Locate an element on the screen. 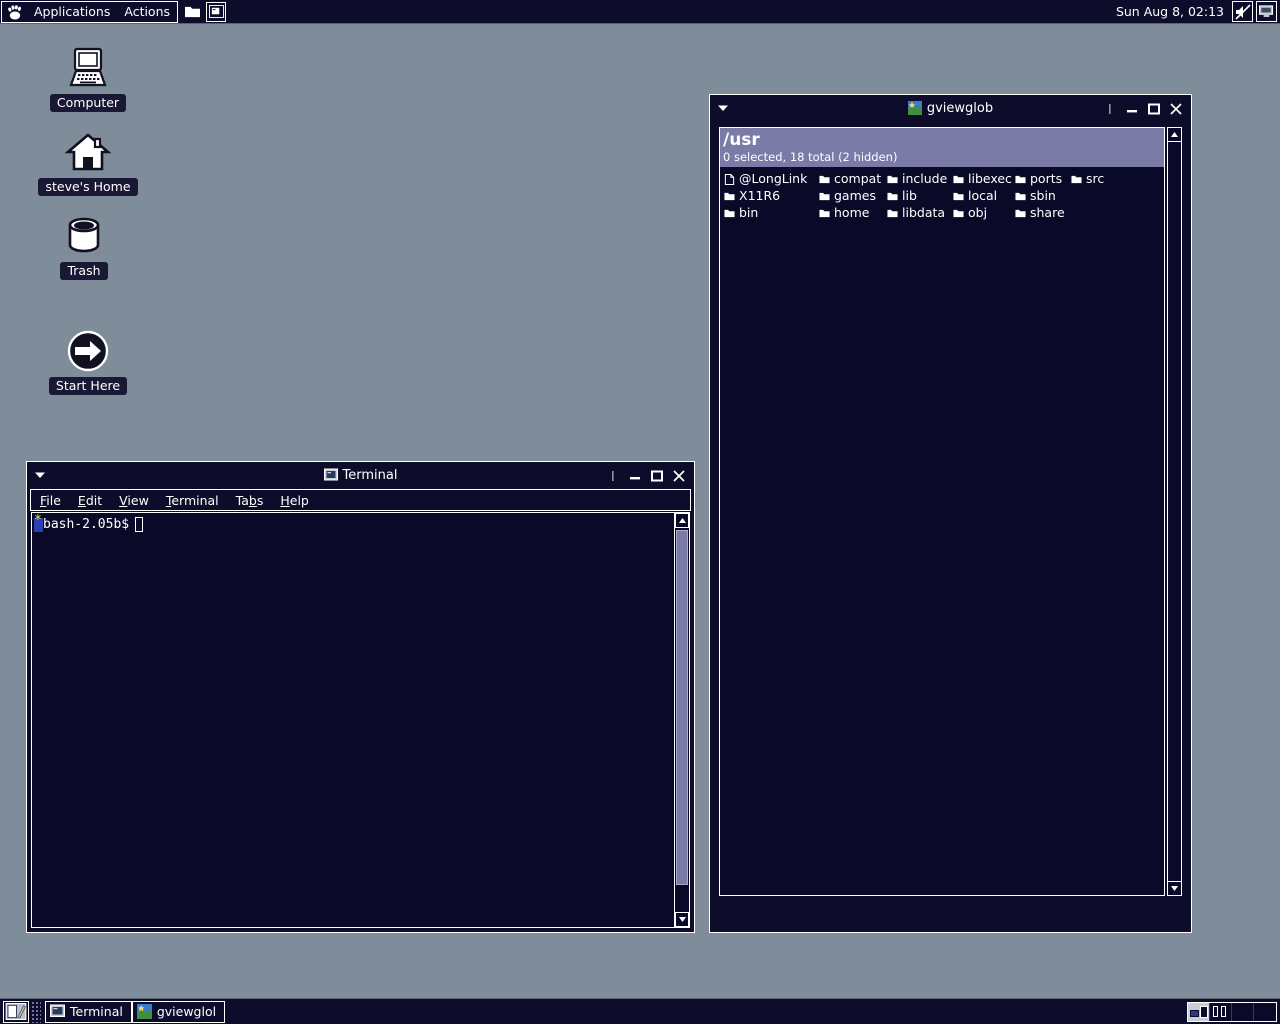 This screenshot has height=1024, width=1280. gviewglob-title-text: gviewglob is located at coordinates (960, 108).